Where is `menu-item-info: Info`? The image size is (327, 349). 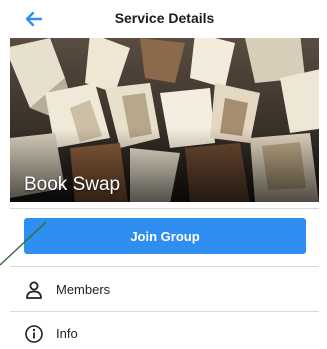
menu-item-info: Info is located at coordinates (164, 331).